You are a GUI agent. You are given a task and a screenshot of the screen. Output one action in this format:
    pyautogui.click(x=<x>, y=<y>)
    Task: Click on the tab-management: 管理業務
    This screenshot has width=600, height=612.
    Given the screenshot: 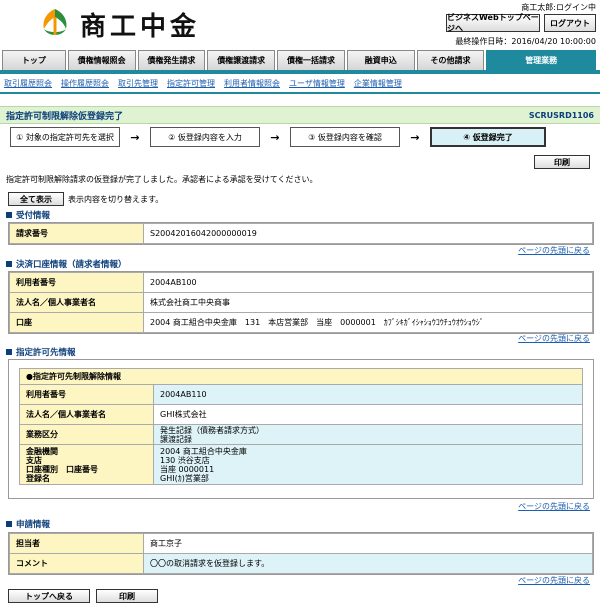 What is the action you would take?
    pyautogui.click(x=541, y=60)
    